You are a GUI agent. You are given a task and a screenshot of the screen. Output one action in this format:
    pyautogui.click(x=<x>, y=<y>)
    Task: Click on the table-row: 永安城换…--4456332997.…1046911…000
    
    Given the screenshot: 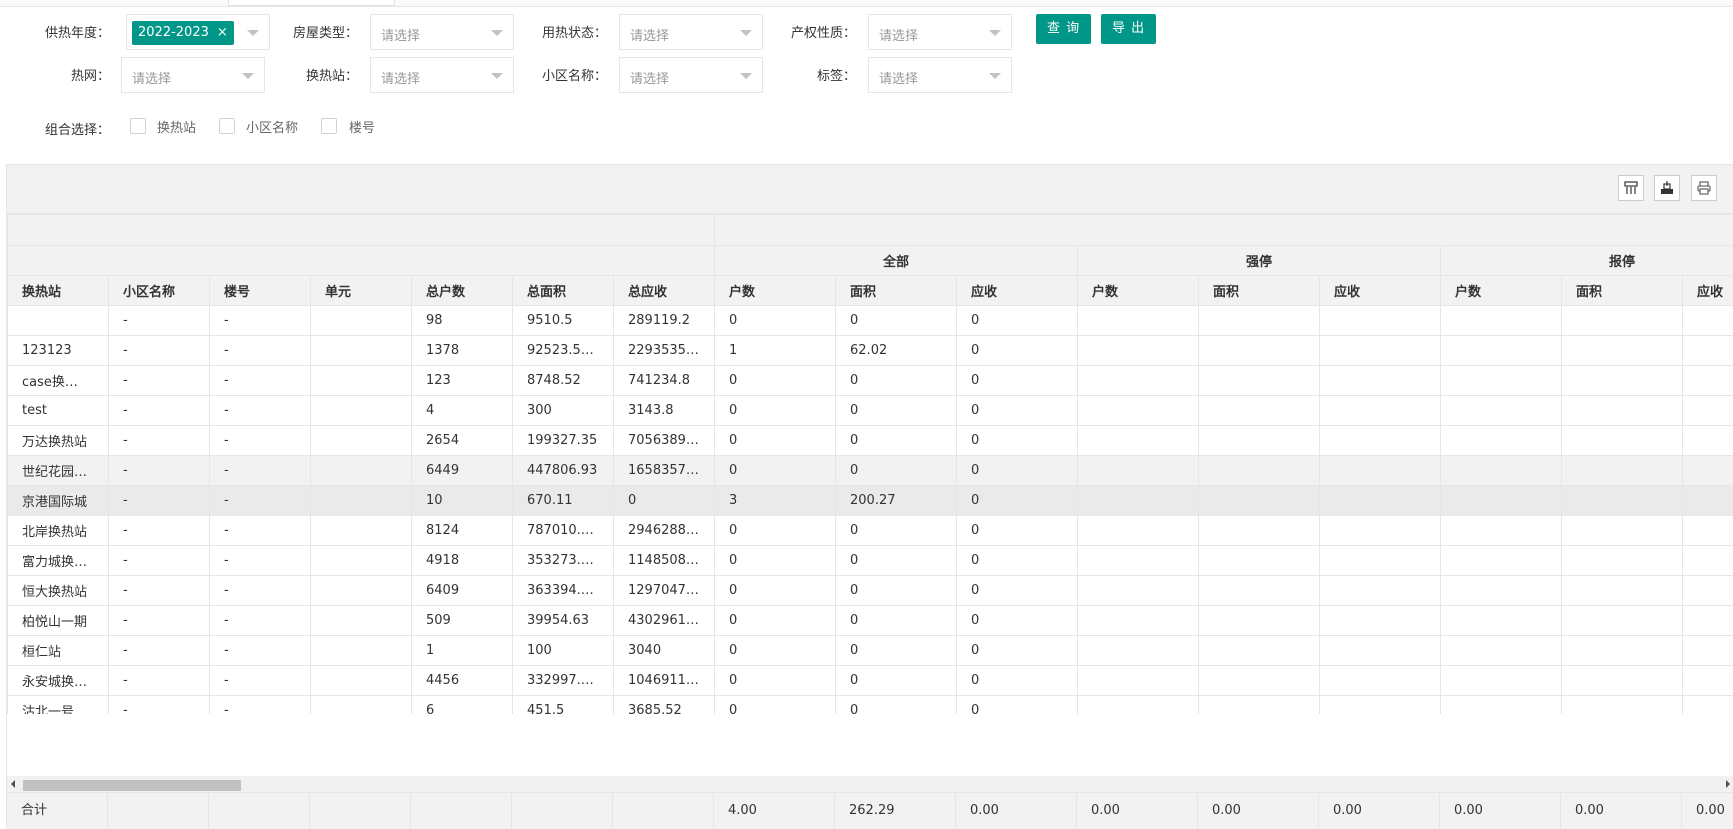 What is the action you would take?
    pyautogui.click(x=870, y=681)
    